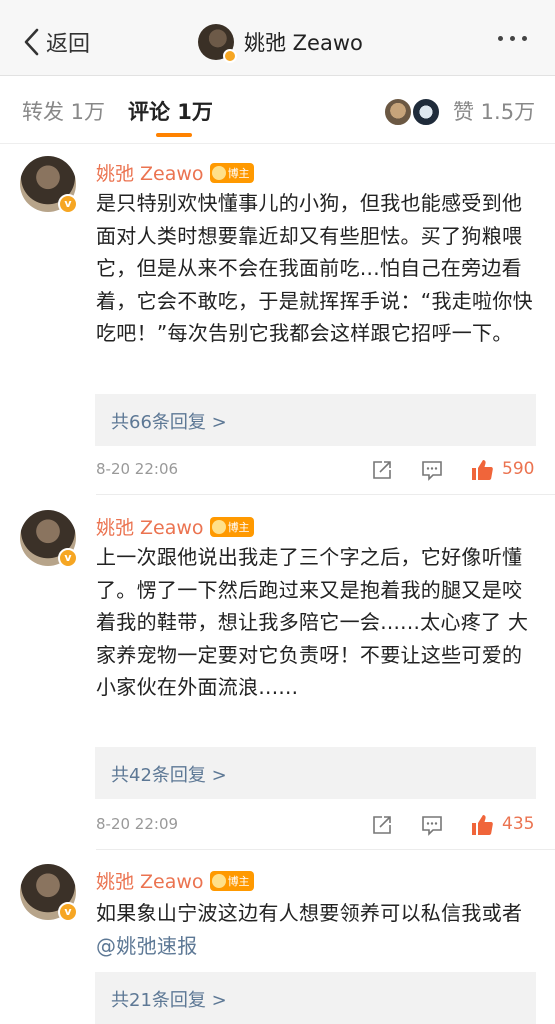 The height and width of the screenshot is (1024, 555). Describe the element at coordinates (325, 494) in the screenshot. I see `divider` at that location.